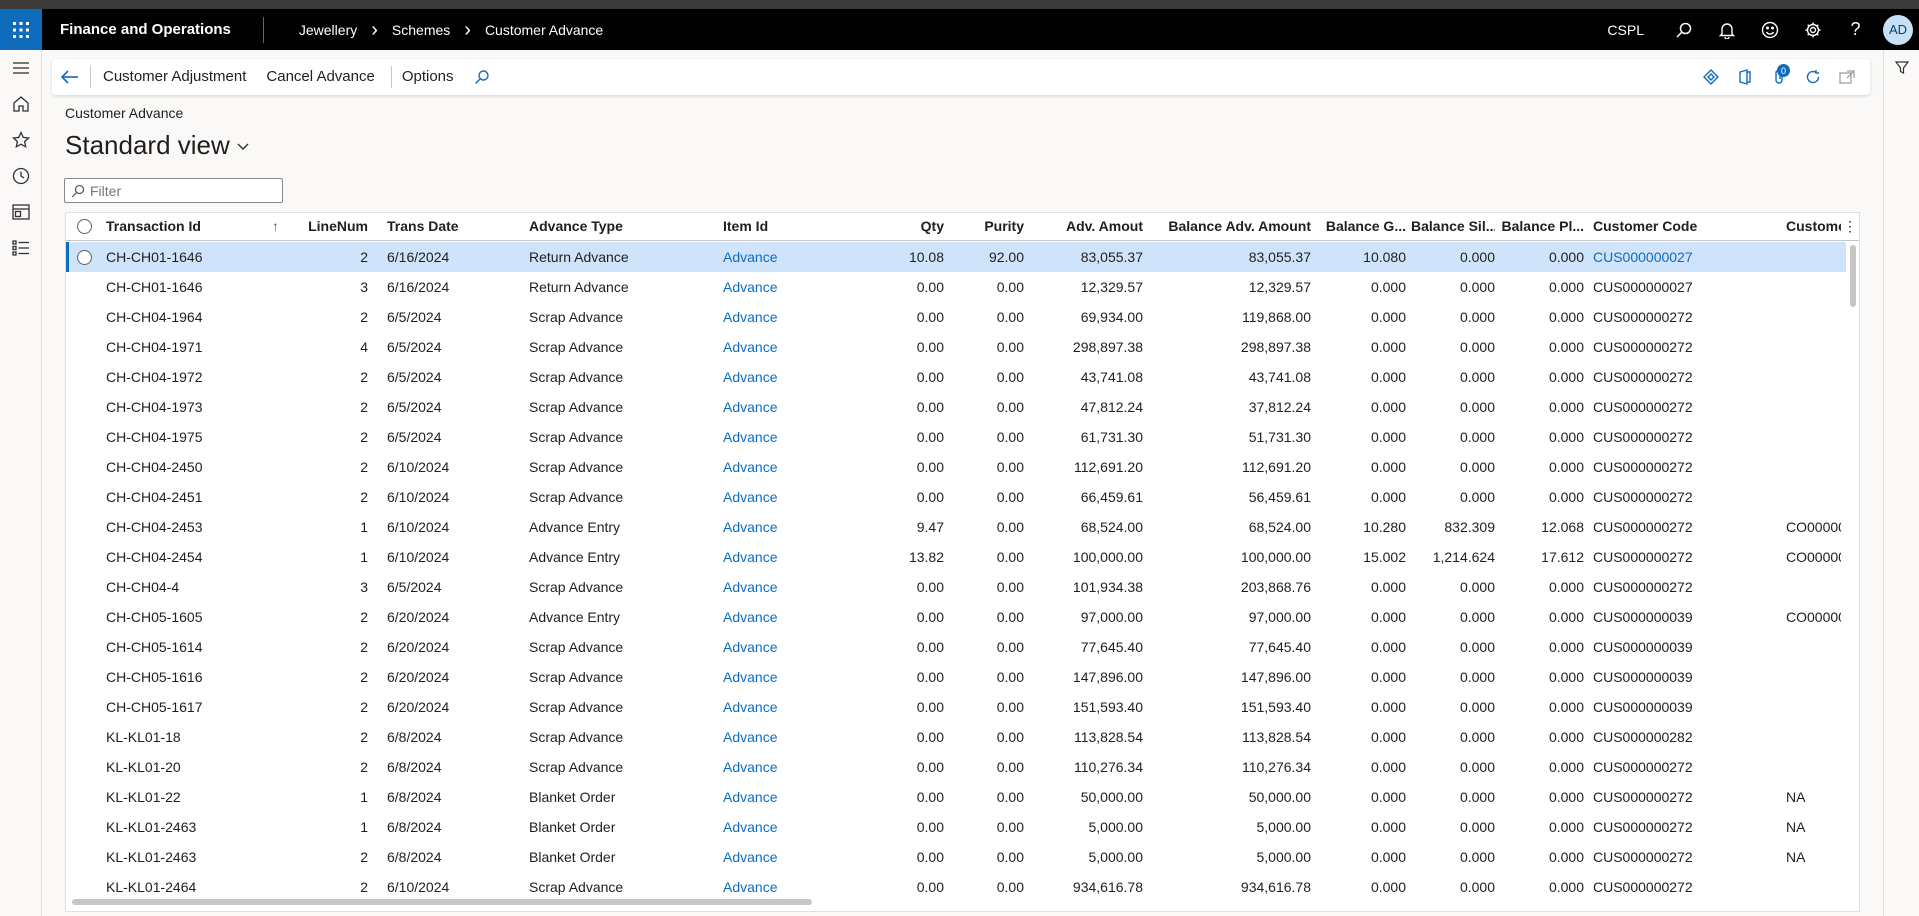 This screenshot has width=1919, height=916. I want to click on bell-icon, so click(1726, 29).